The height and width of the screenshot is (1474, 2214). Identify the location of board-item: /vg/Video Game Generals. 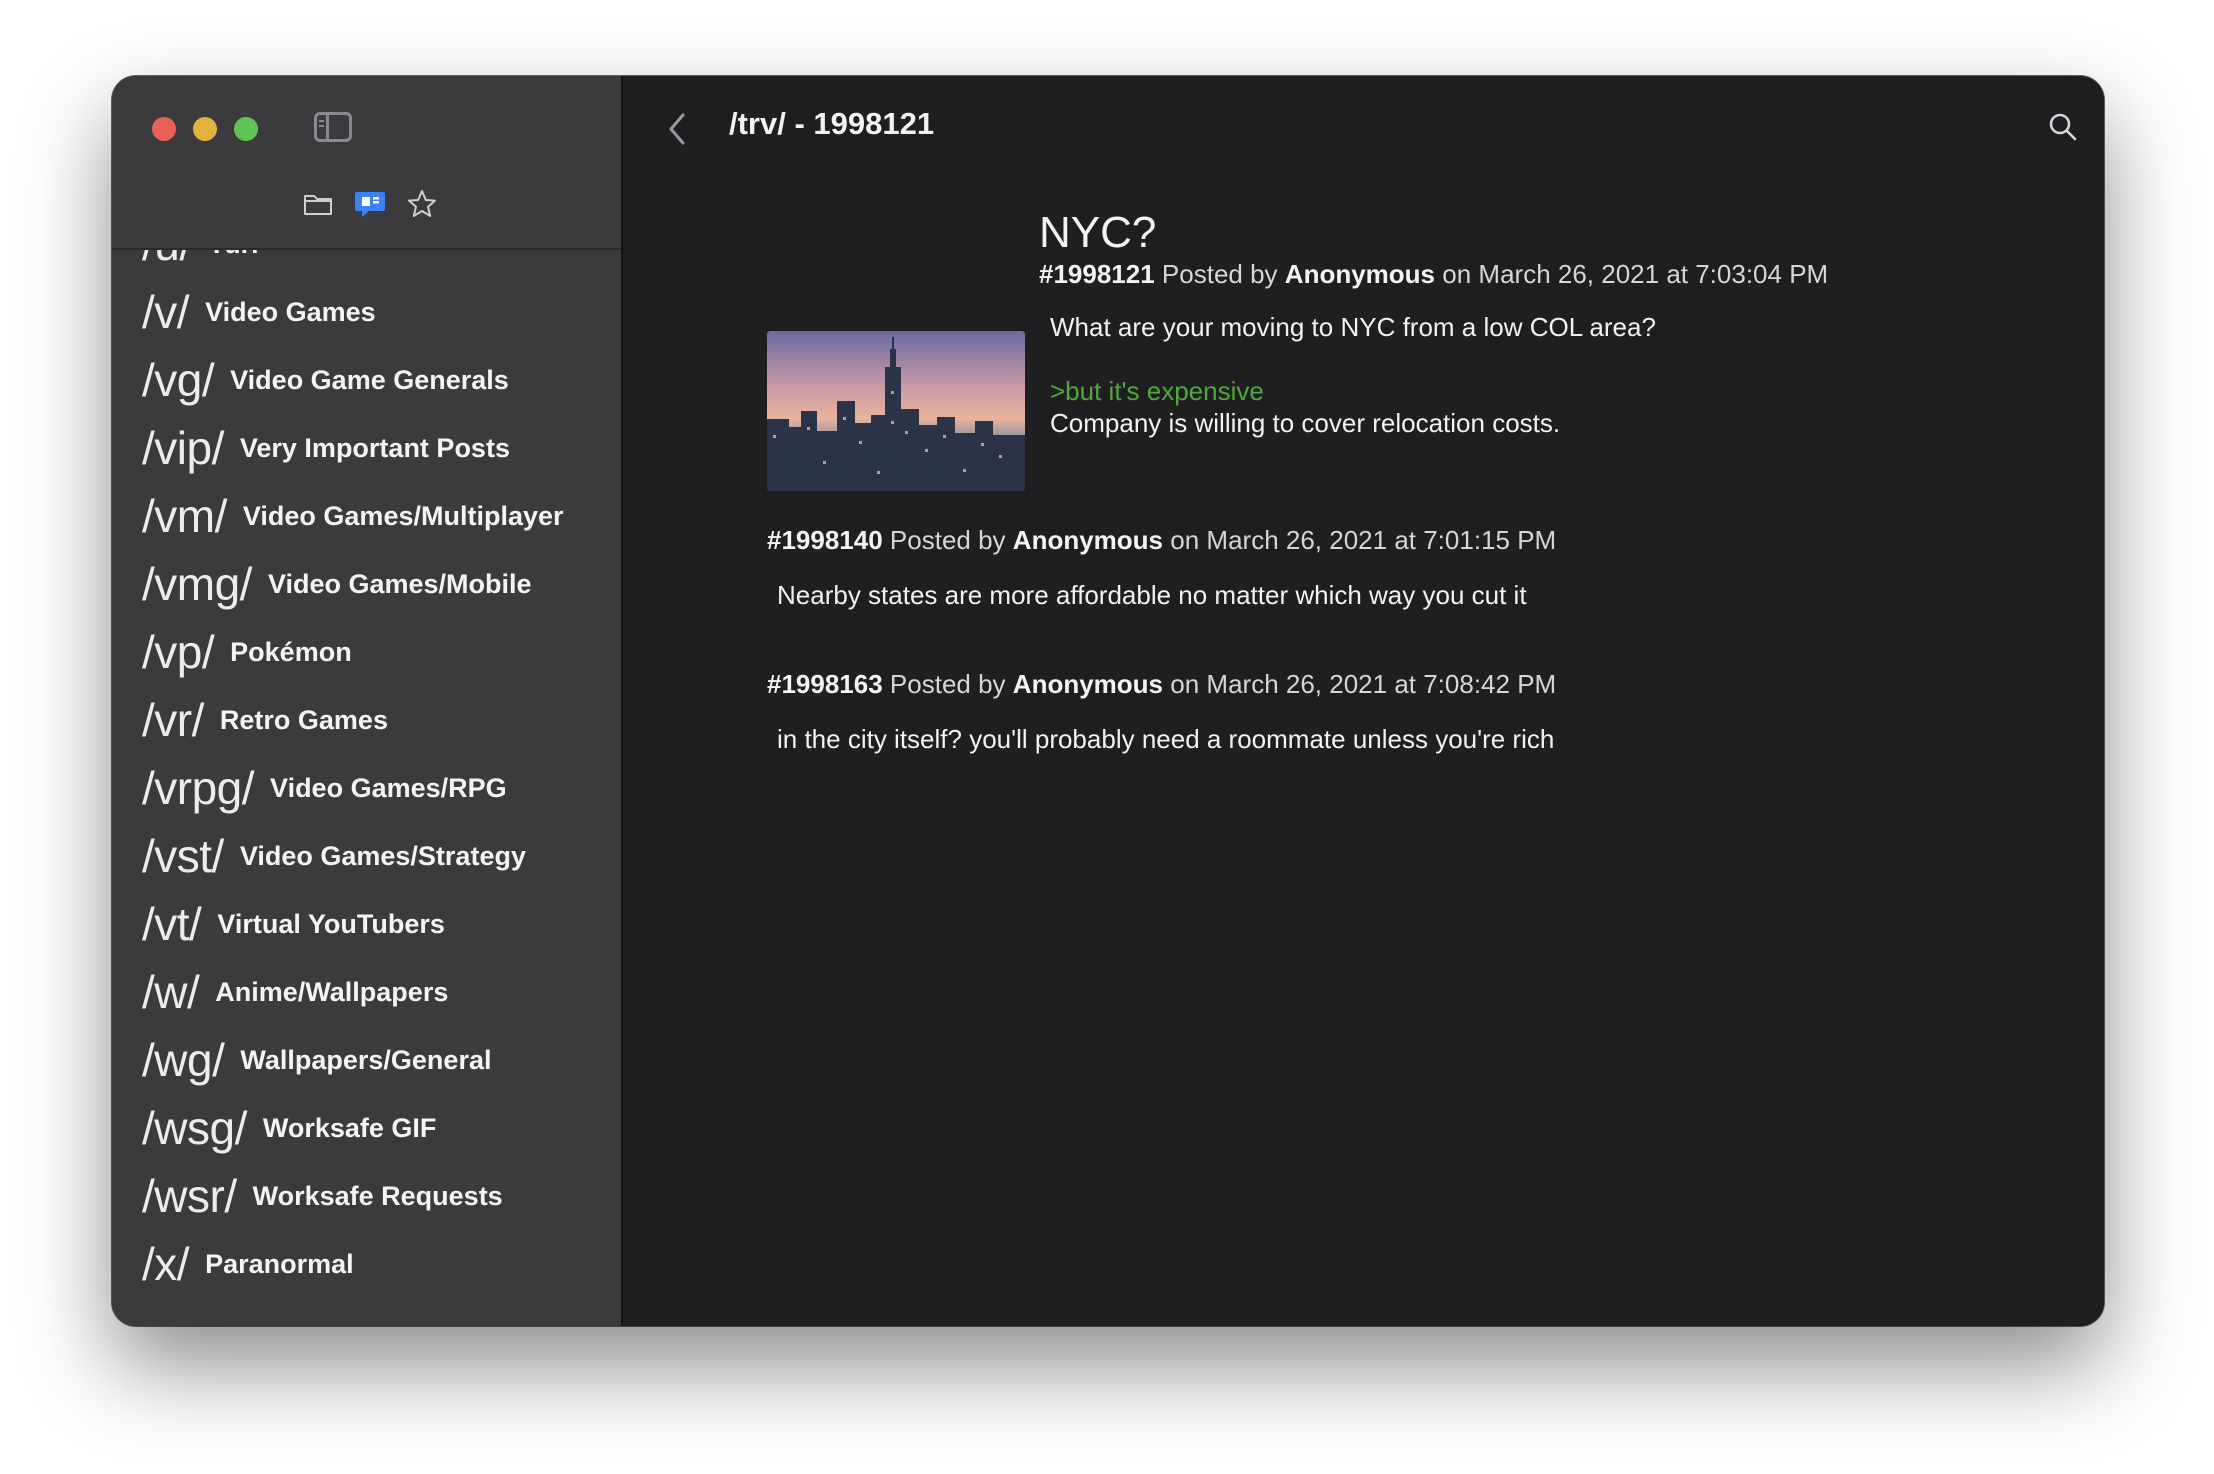
(366, 380).